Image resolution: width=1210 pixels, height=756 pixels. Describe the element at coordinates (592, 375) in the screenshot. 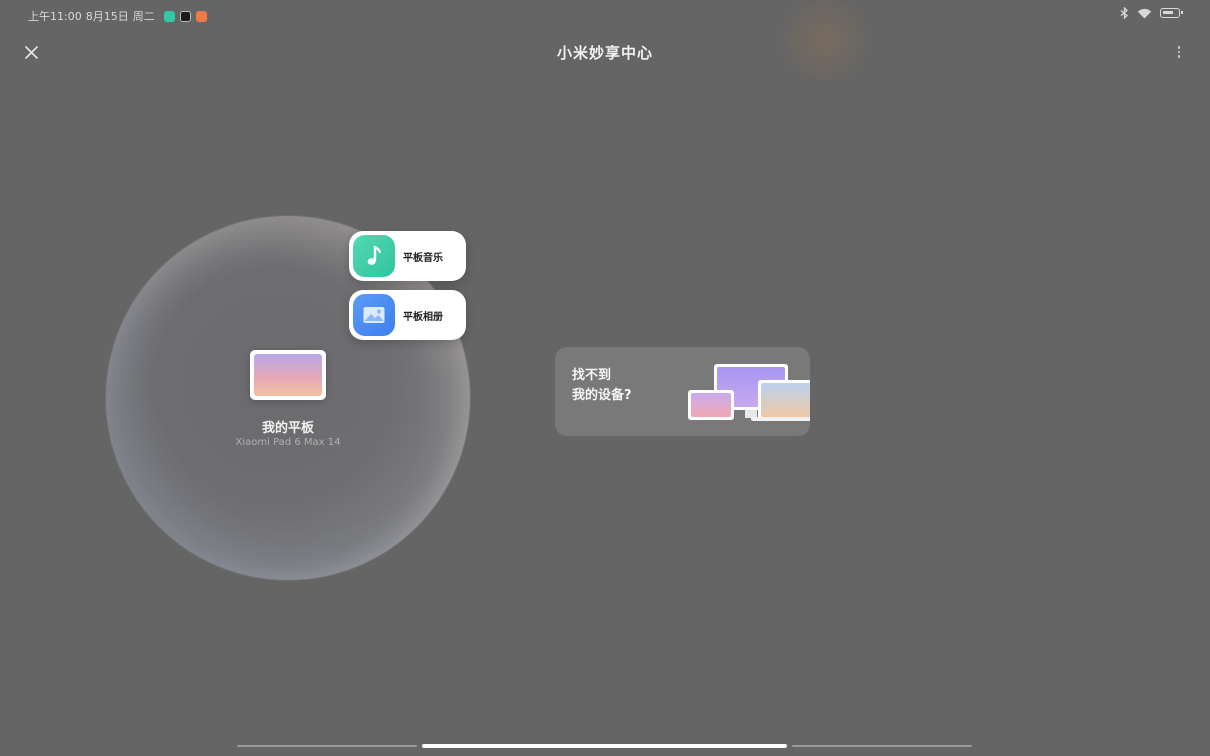

I see `help-title-line1: 找不到` at that location.